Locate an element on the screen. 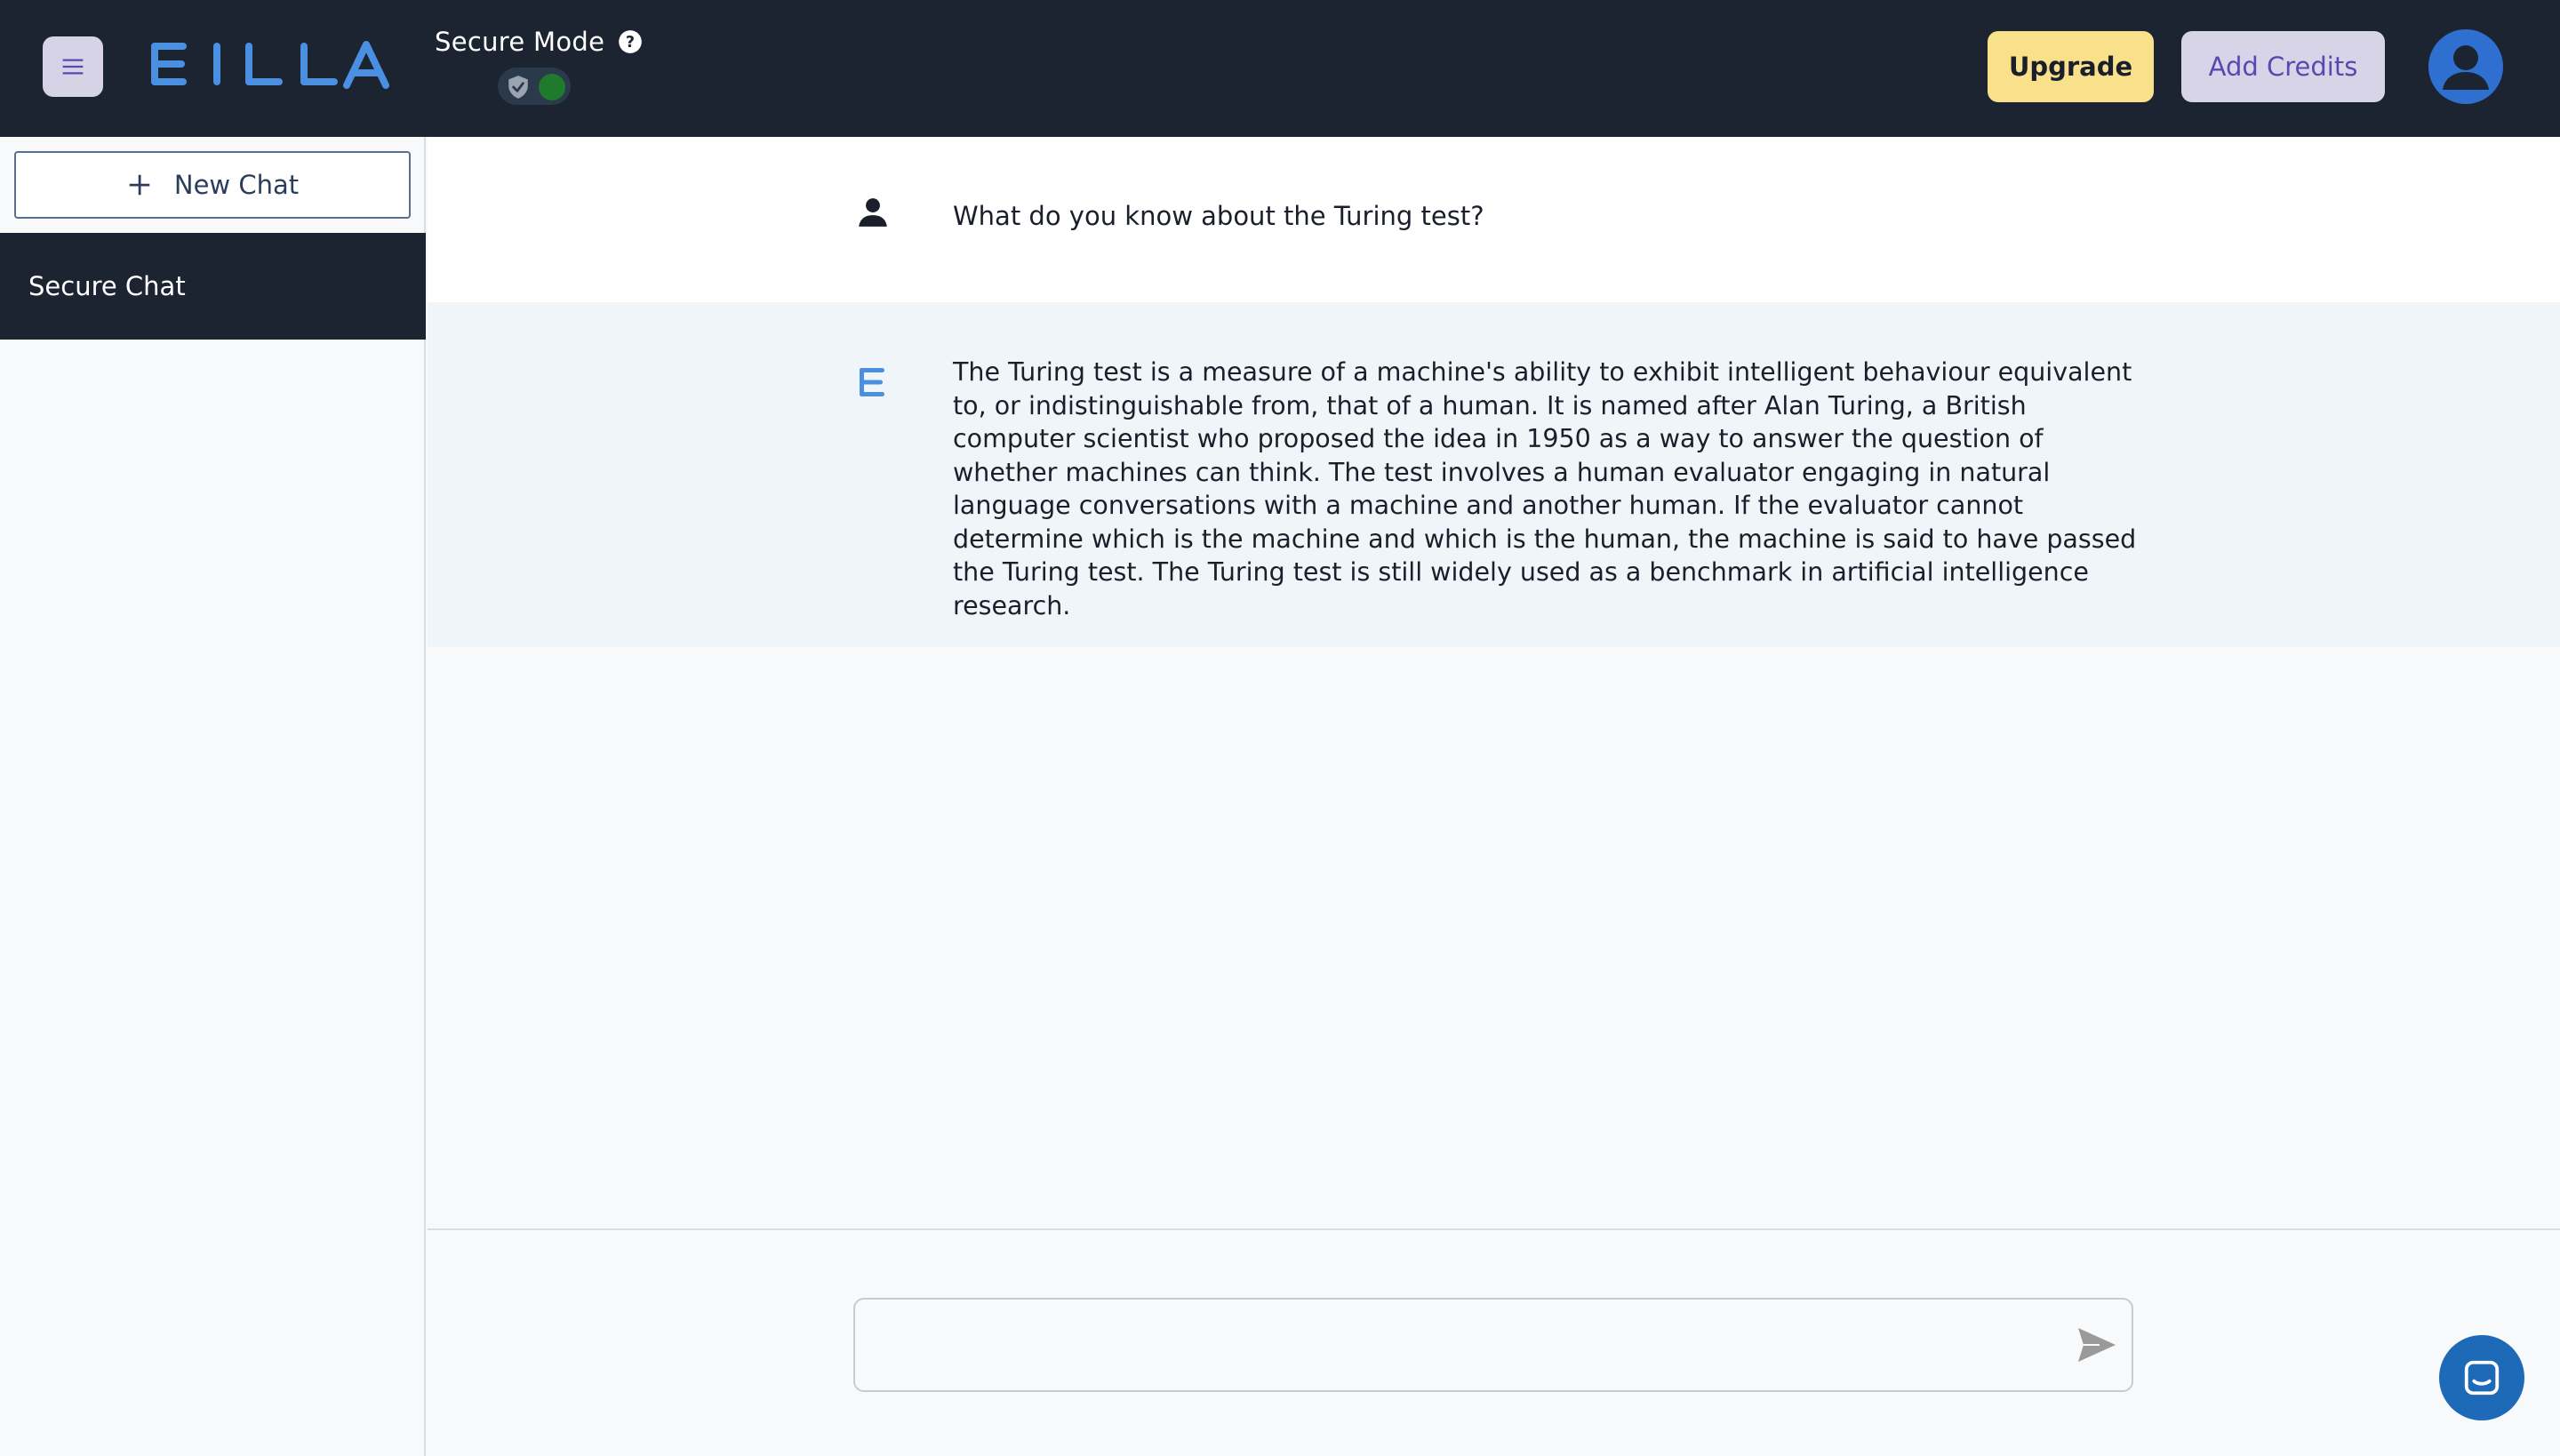 Image resolution: width=2560 pixels, height=1456 pixels. support-chat-launcher is located at coordinates (2481, 1377).